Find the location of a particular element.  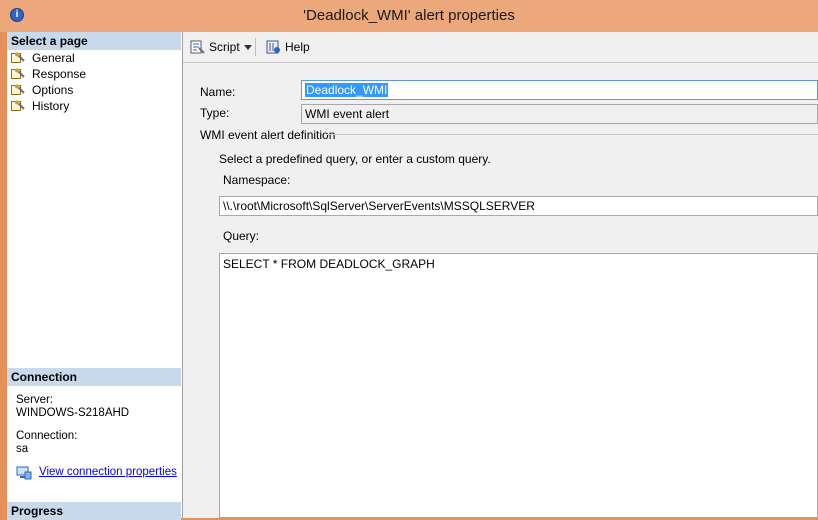

server-value: WINDOWS-S218AHD is located at coordinates (73, 413).